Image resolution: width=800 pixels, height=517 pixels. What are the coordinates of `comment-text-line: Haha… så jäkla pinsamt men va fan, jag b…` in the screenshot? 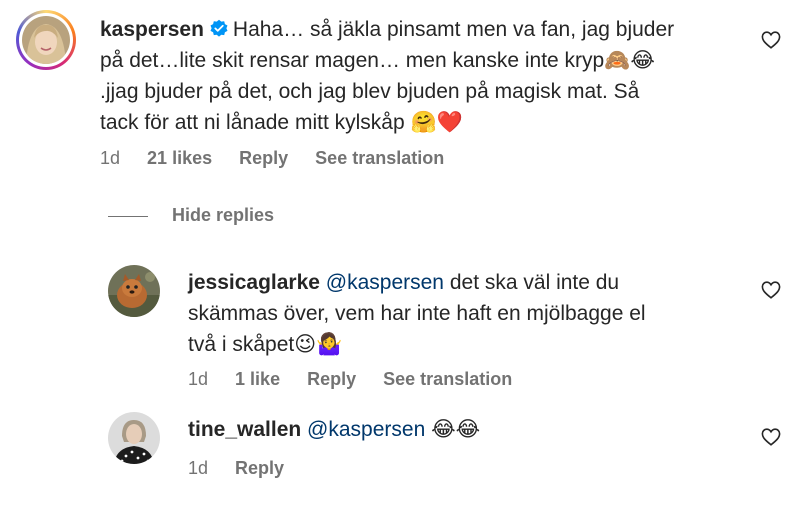 It's located at (453, 29).